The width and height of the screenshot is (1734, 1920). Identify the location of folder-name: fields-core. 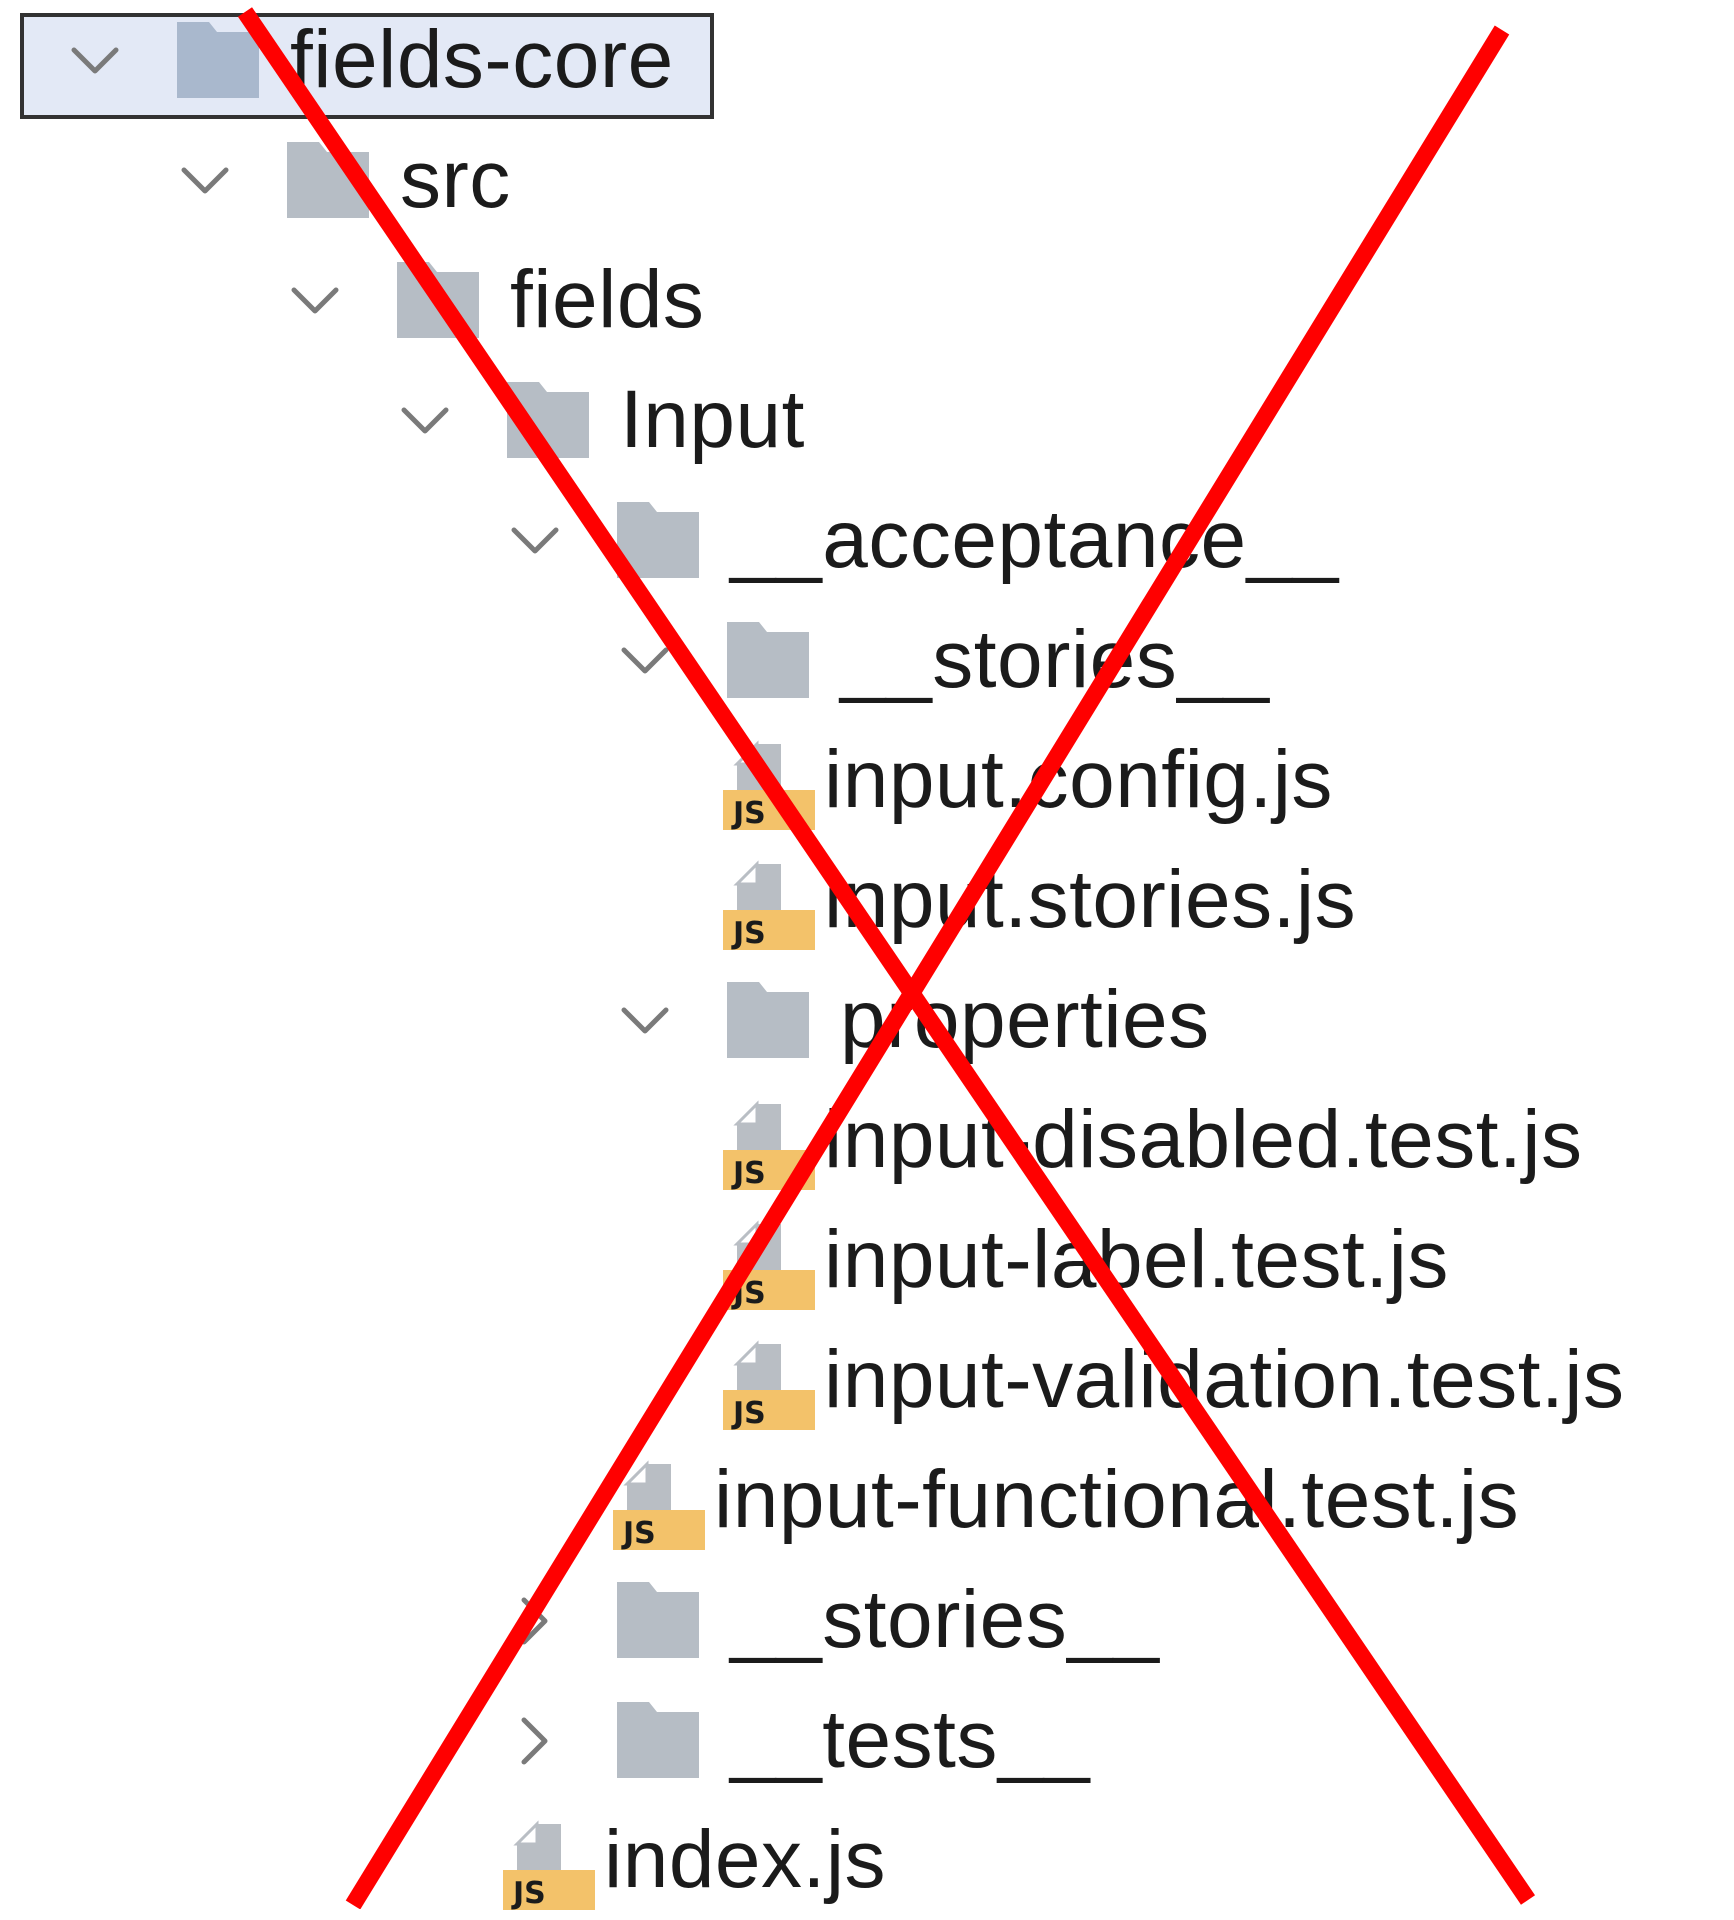
(482, 59).